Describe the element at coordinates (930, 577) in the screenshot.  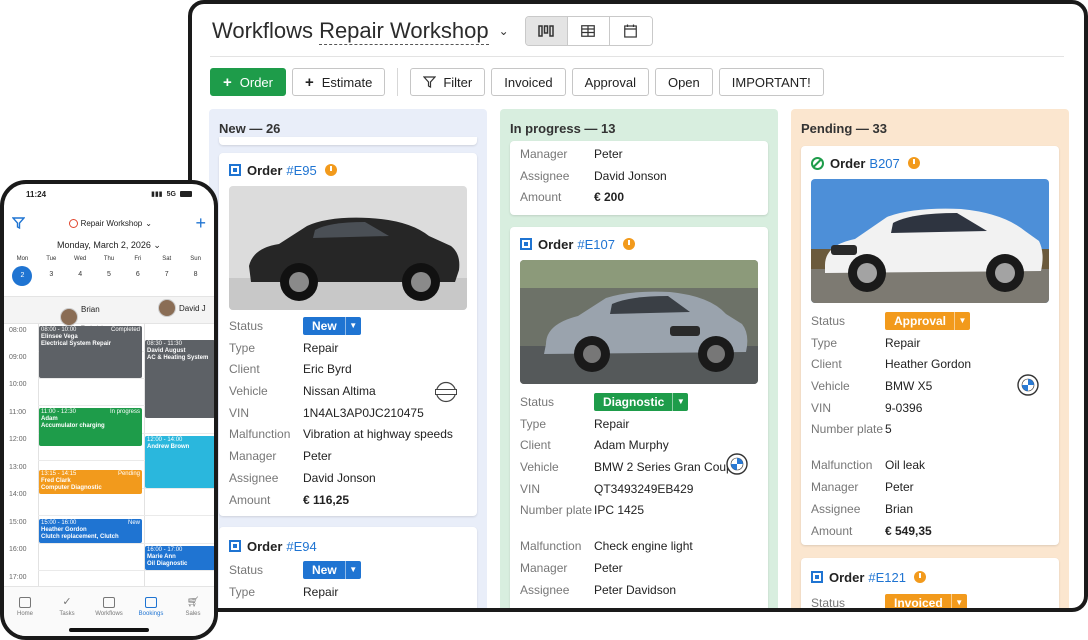
I see `card-title: Order #E121` at that location.